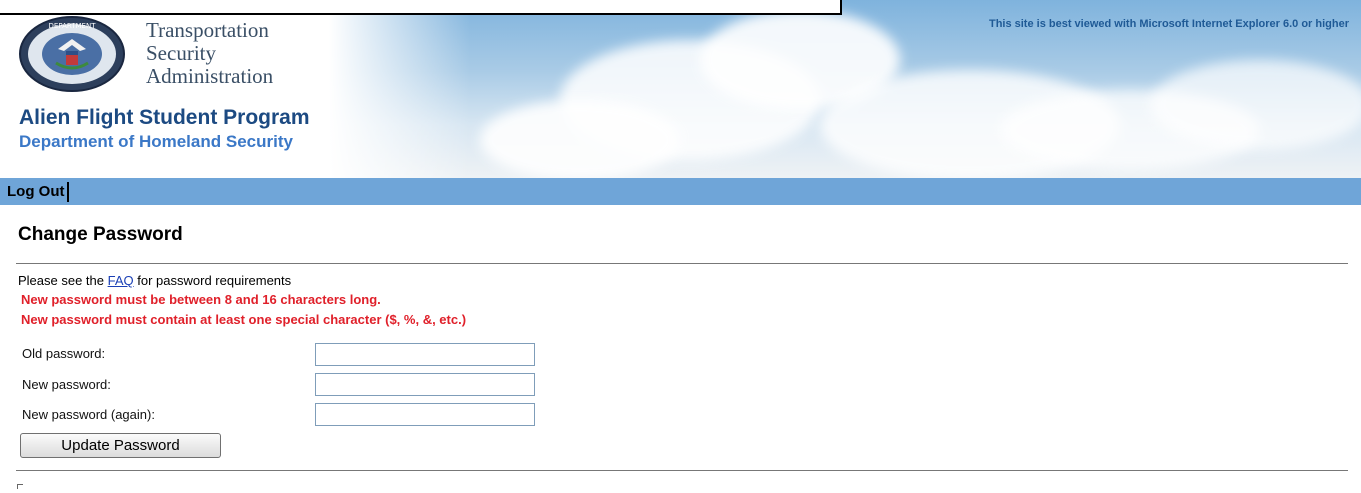 This screenshot has width=1361, height=493. I want to click on program-title: Alien Flight Student Program, so click(164, 117).